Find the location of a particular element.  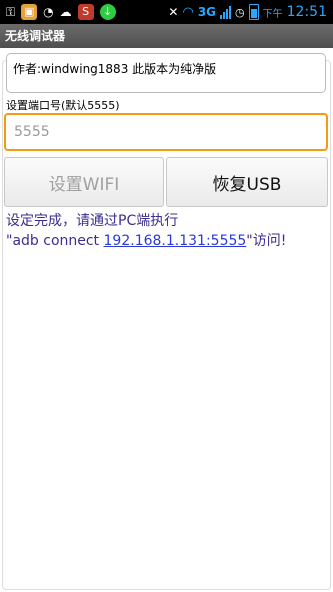

usb-debug-icon: S is located at coordinates (85, 12).